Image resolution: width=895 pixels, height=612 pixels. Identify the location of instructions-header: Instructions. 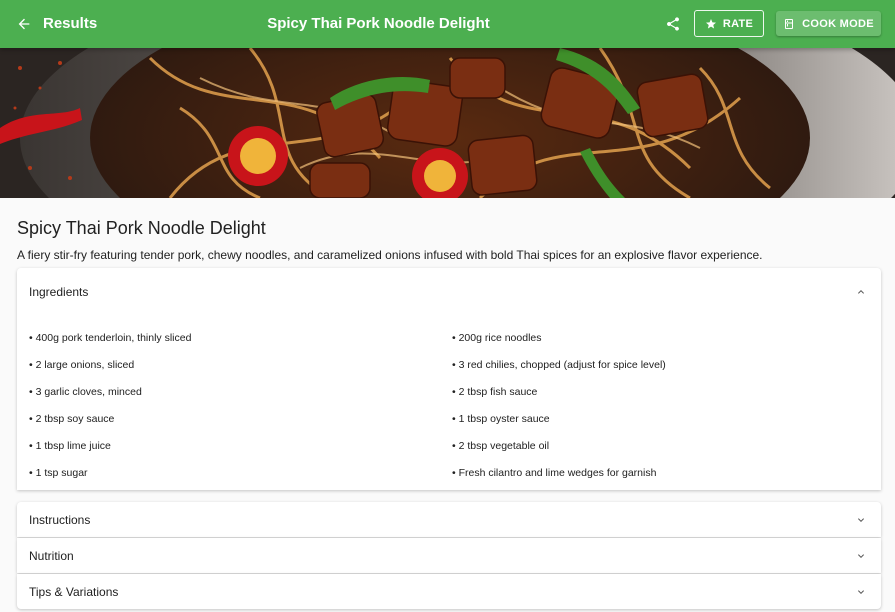
(449, 519).